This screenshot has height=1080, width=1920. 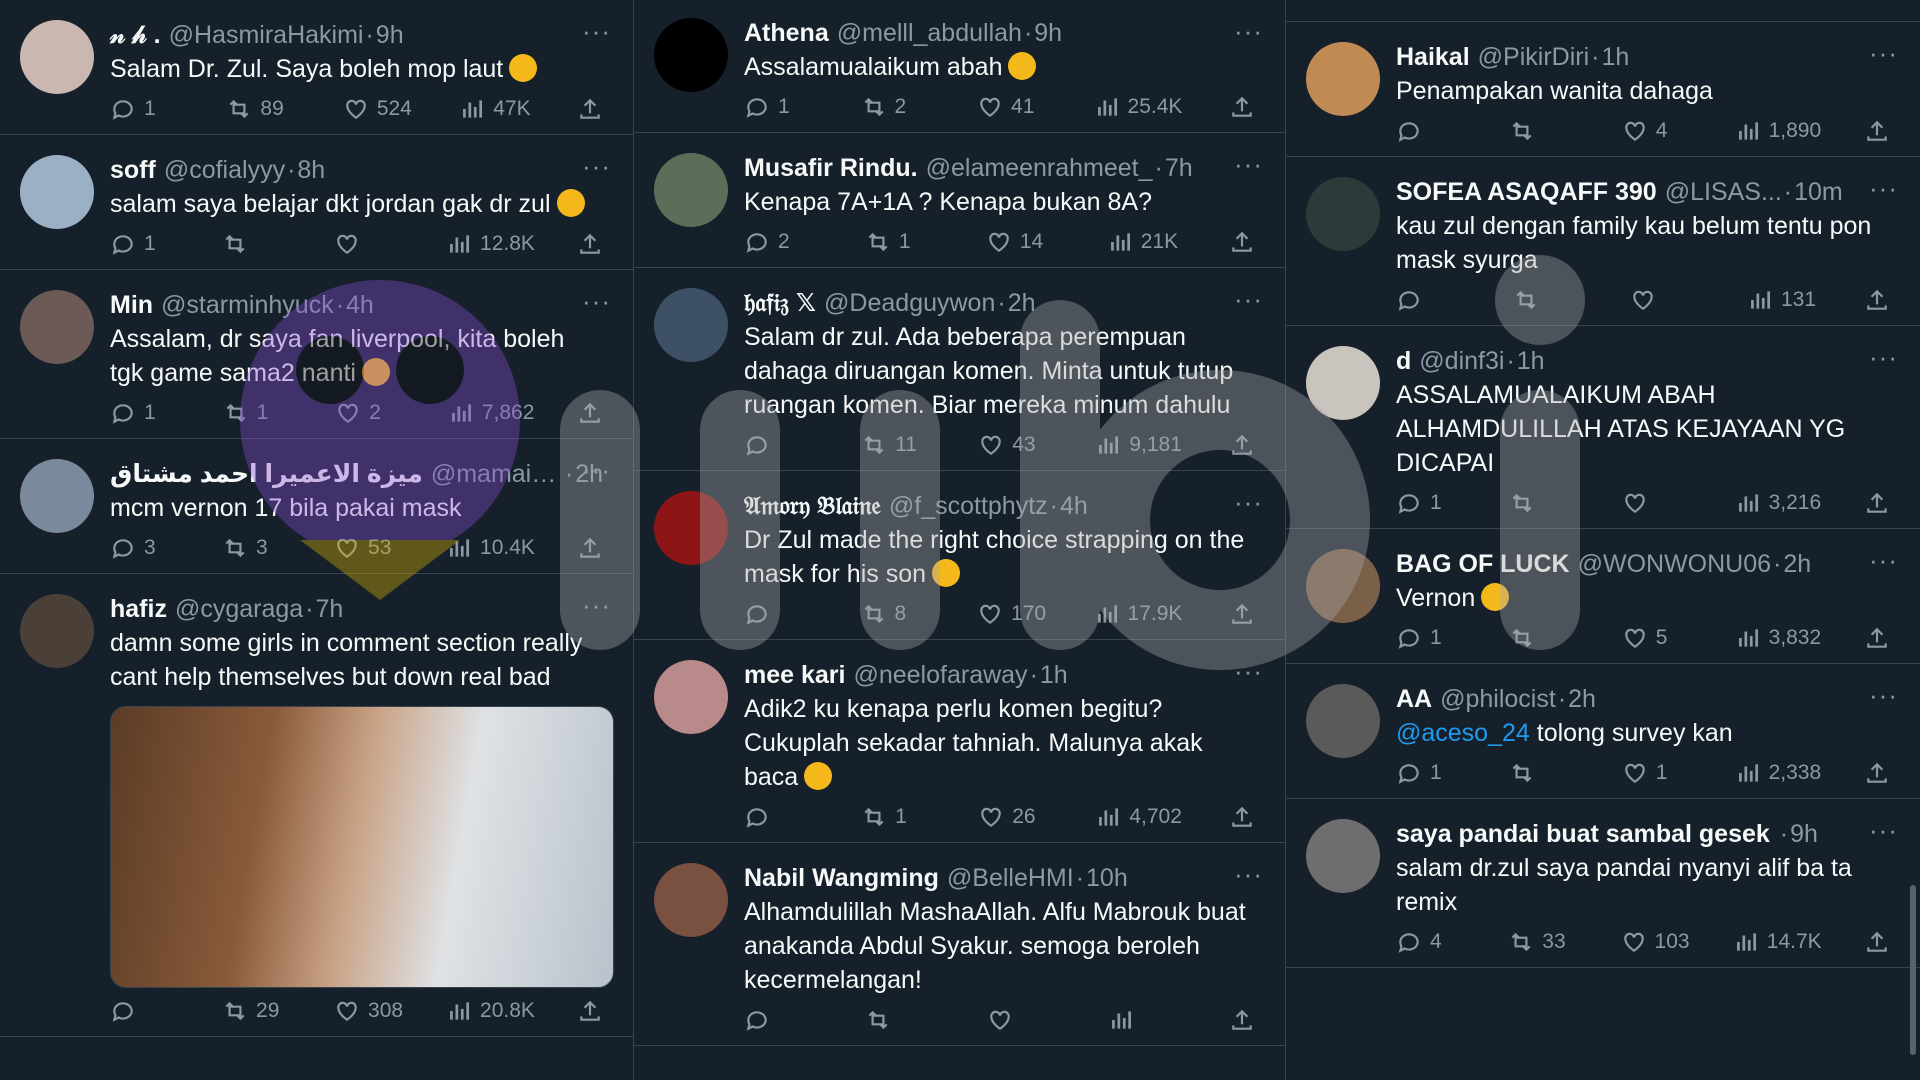 What do you see at coordinates (1433, 57) in the screenshot?
I see `author-name: Haikal` at bounding box center [1433, 57].